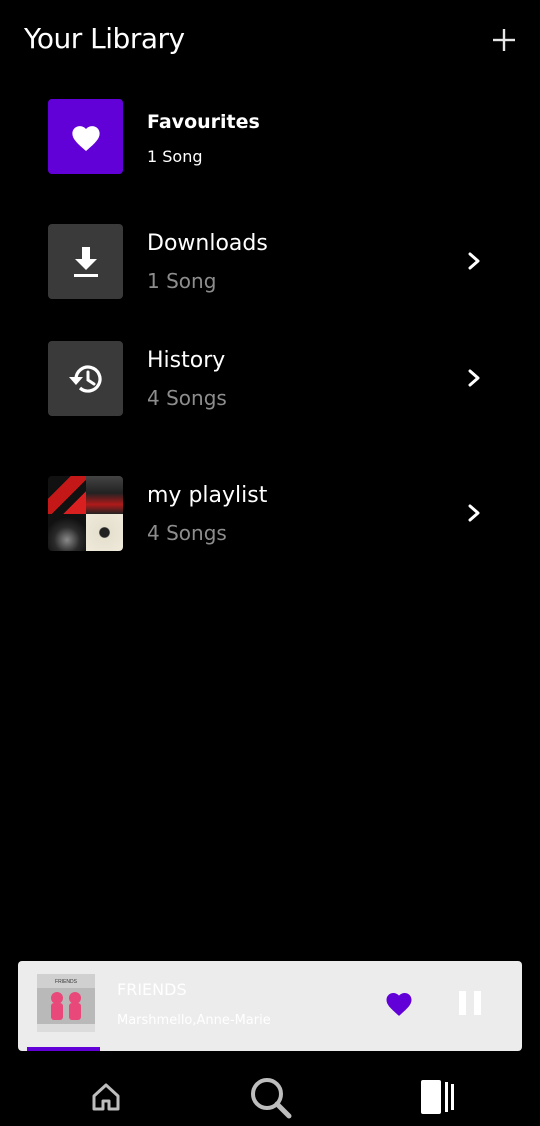  Describe the element at coordinates (437, 1097) in the screenshot. I see `library-icon` at that location.